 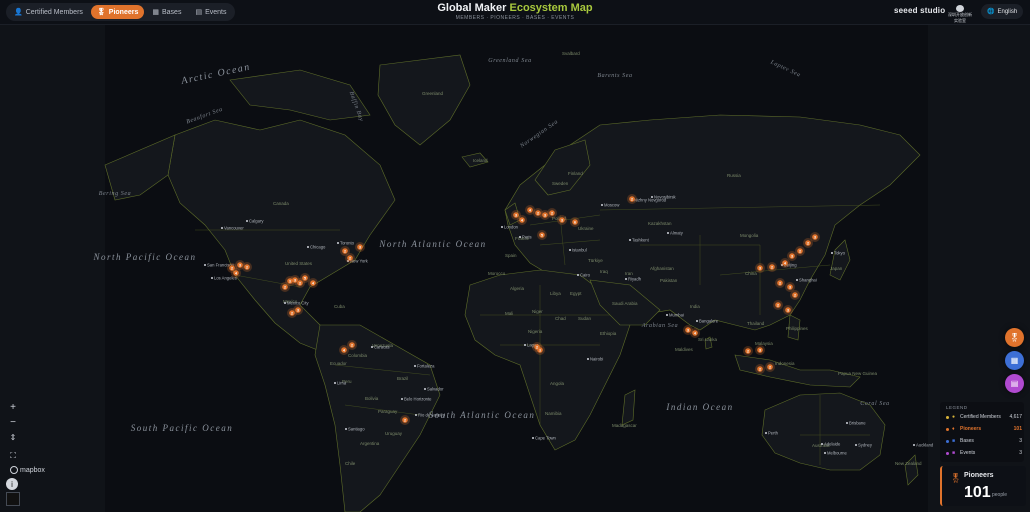 I want to click on city-label: Vancouver, so click(x=234, y=228).